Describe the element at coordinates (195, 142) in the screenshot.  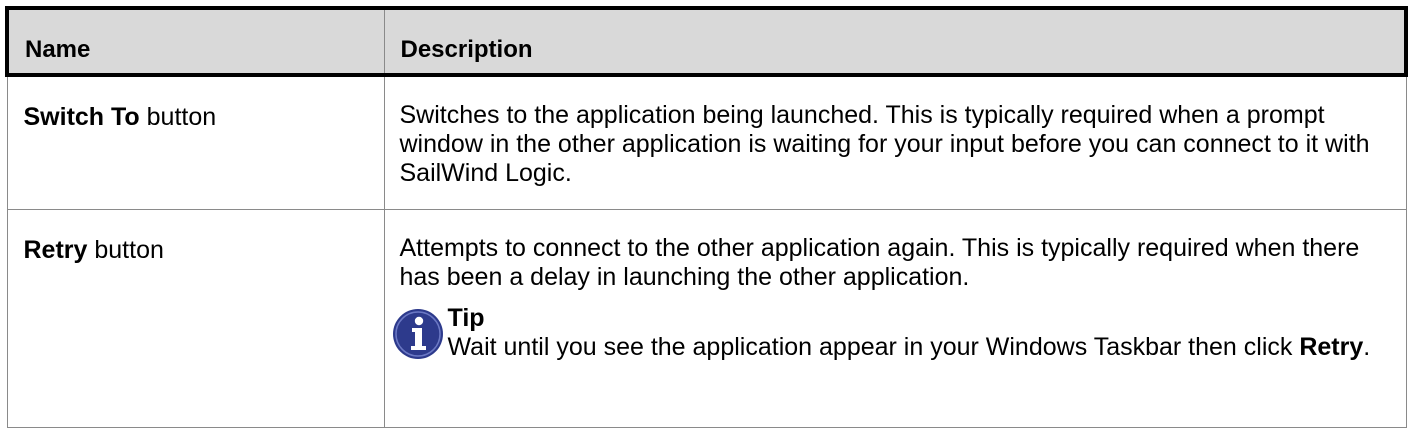
I see `row-name-cell: Switch To button` at that location.